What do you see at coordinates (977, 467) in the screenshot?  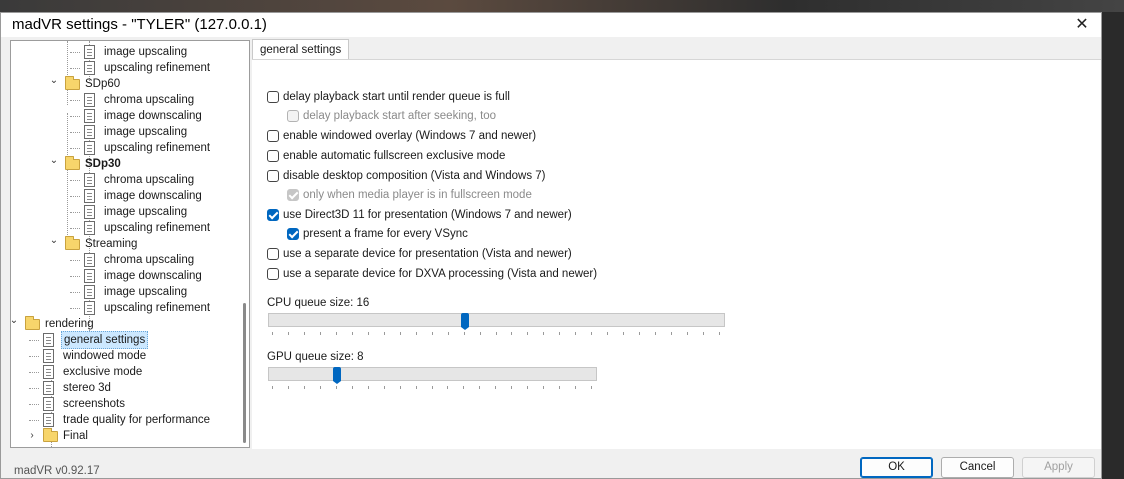 I see `cancel-button: Cancel` at bounding box center [977, 467].